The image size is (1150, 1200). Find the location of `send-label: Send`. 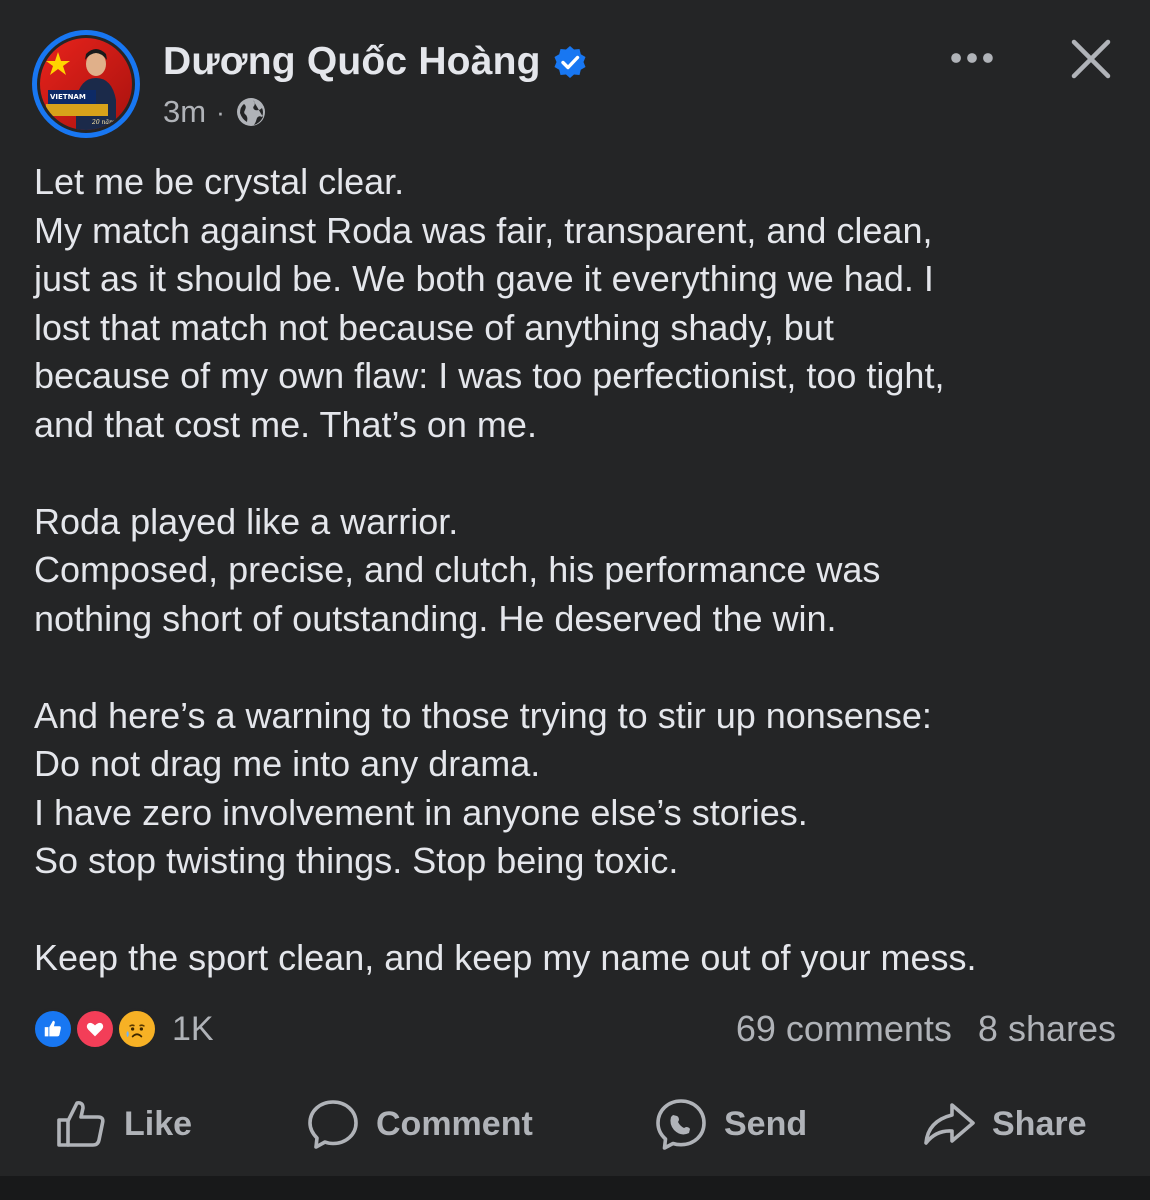

send-label: Send is located at coordinates (766, 1123).